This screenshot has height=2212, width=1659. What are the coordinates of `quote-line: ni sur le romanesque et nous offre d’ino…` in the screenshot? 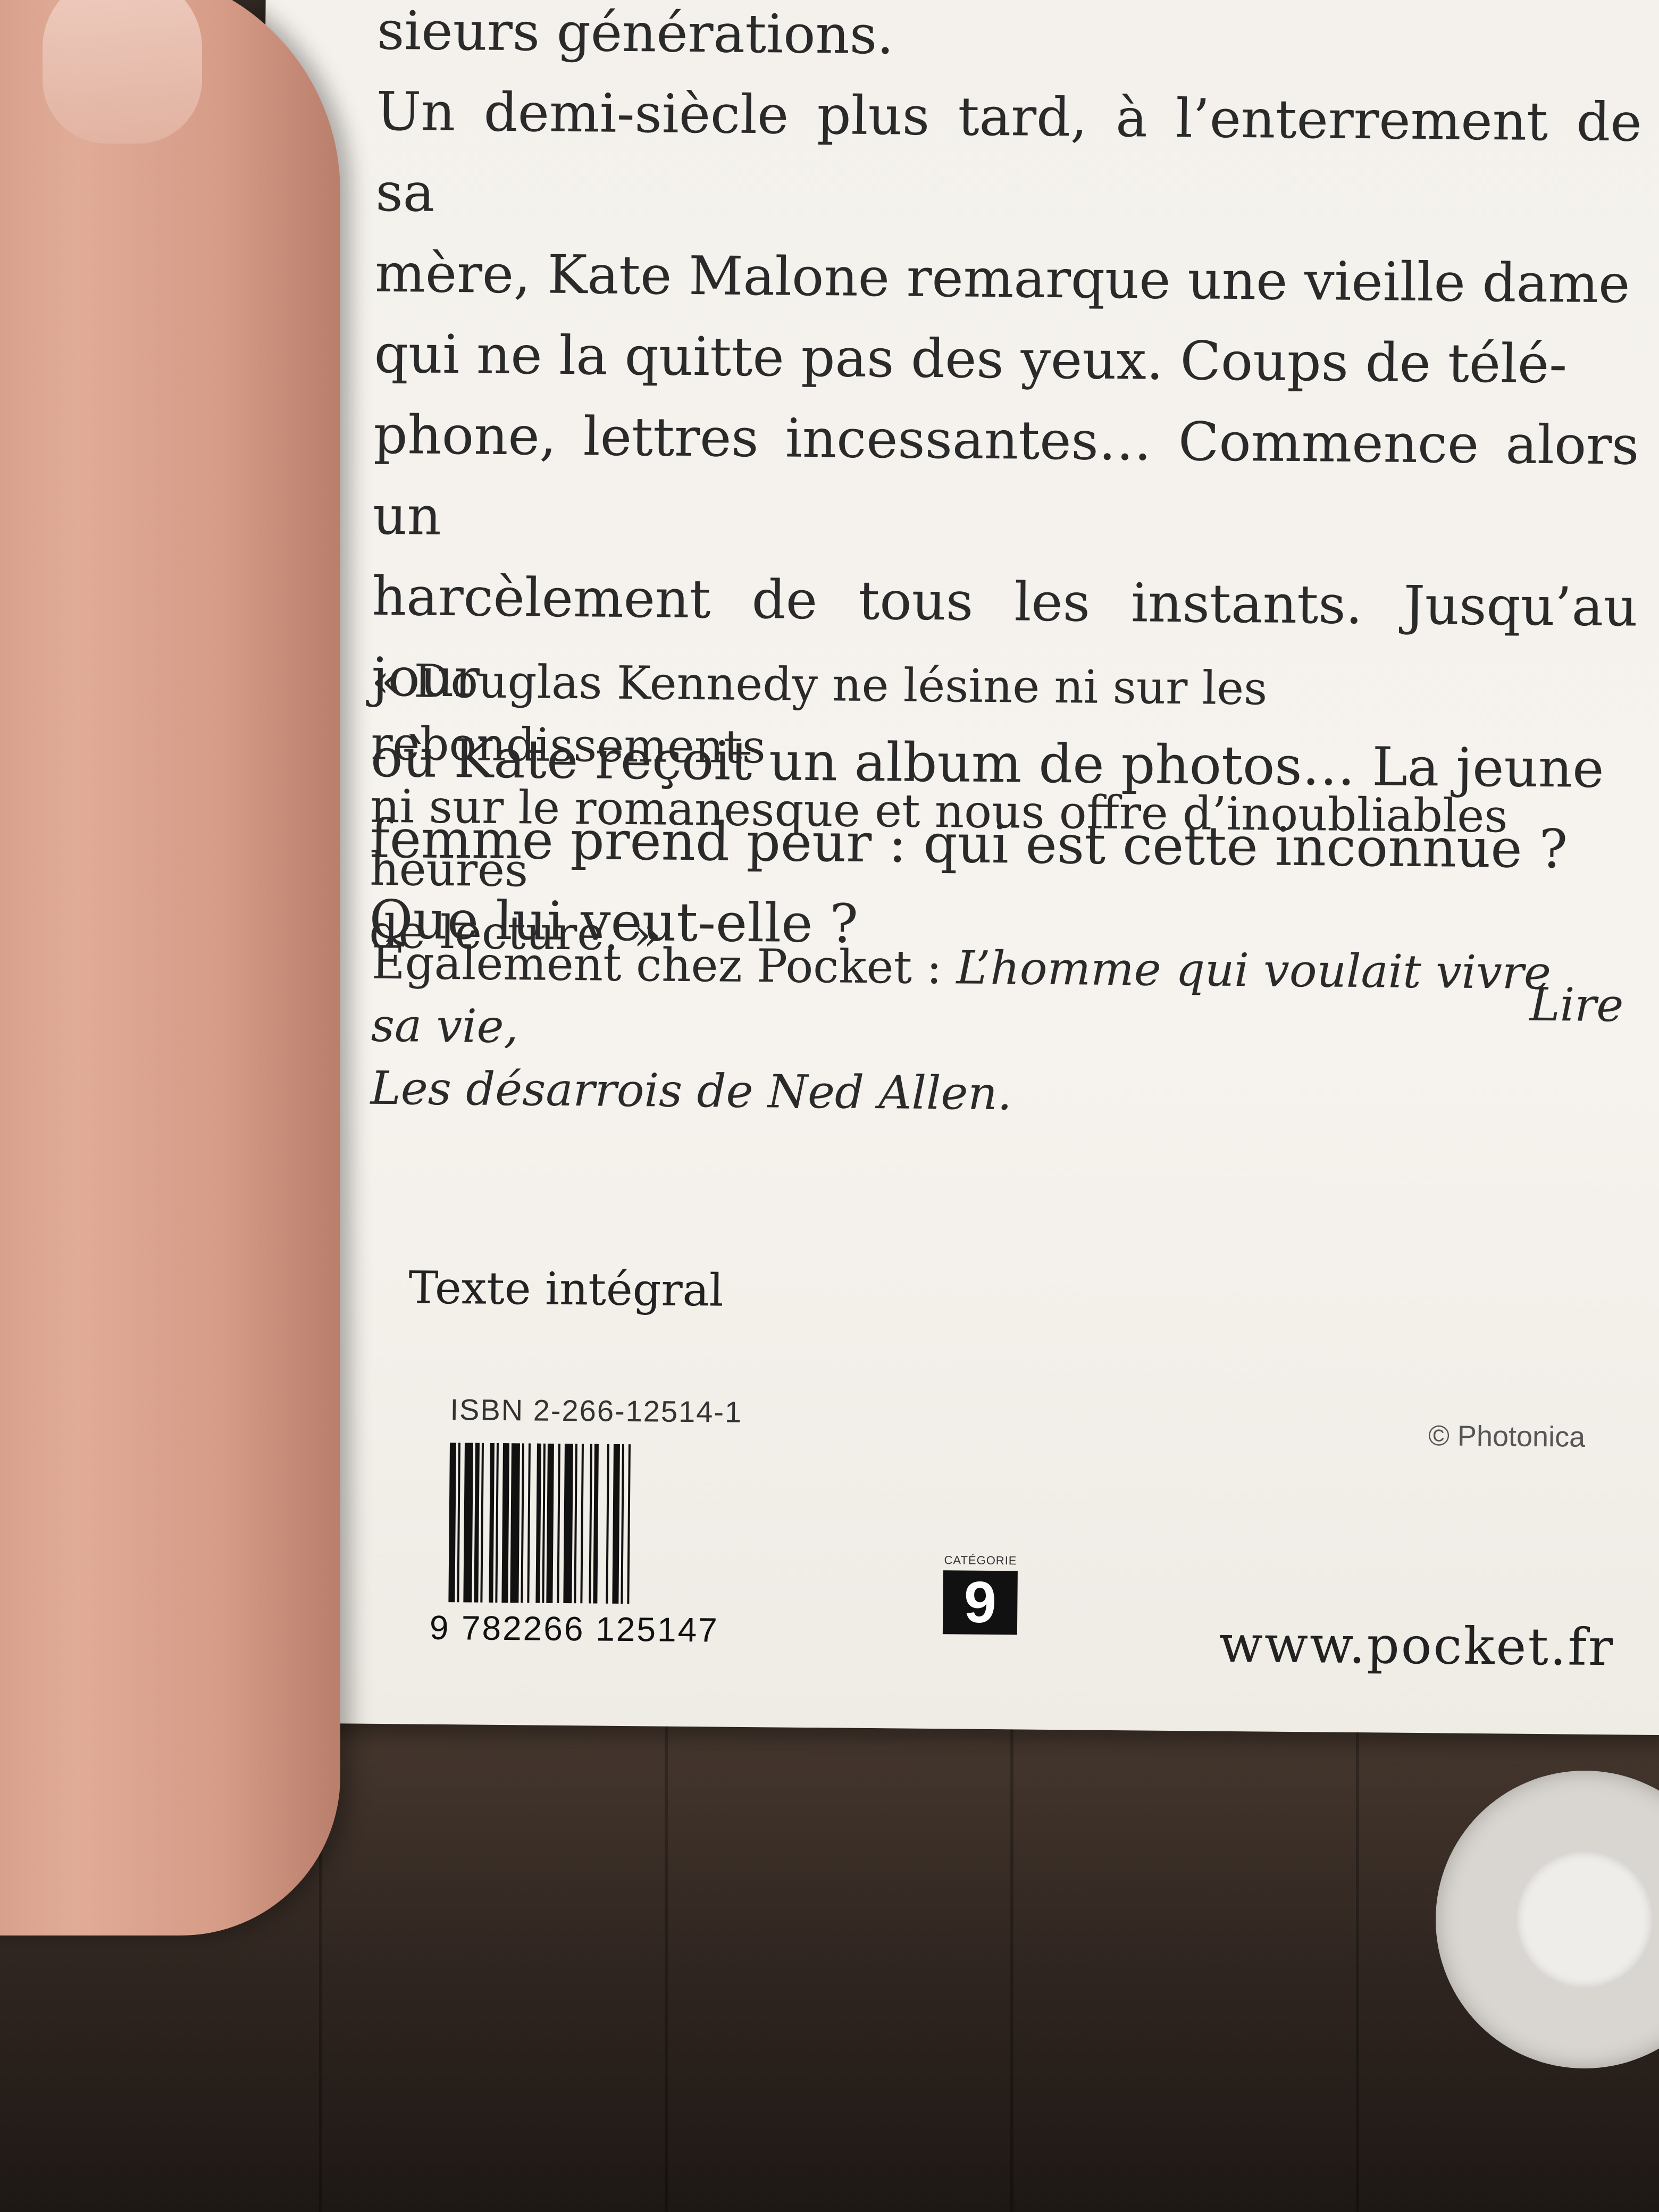 It's located at (938, 839).